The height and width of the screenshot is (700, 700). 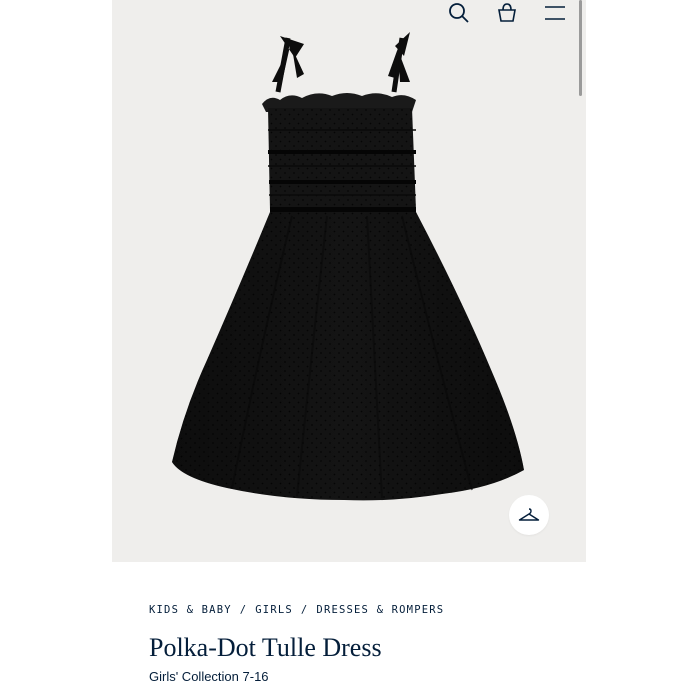 I want to click on product-title: Polka-Dot Tulle Dress, so click(x=265, y=647).